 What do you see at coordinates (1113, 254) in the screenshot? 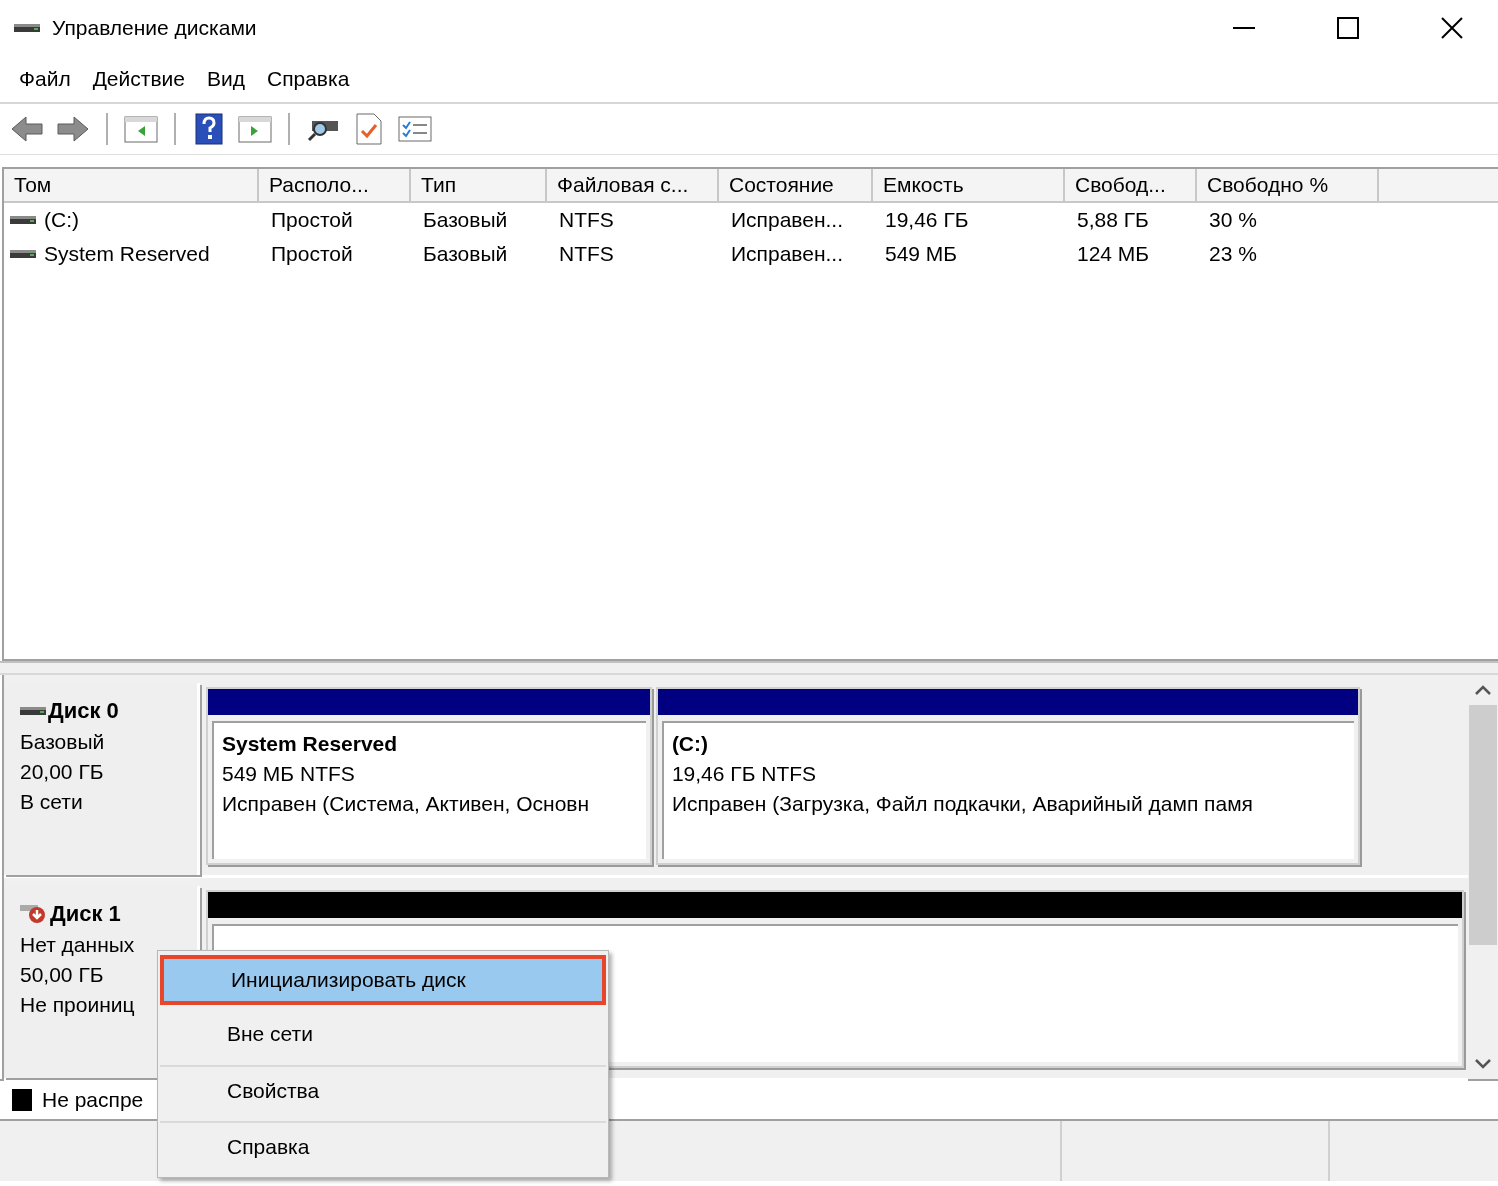
I see `table-cell-text: 124 МБ` at bounding box center [1113, 254].